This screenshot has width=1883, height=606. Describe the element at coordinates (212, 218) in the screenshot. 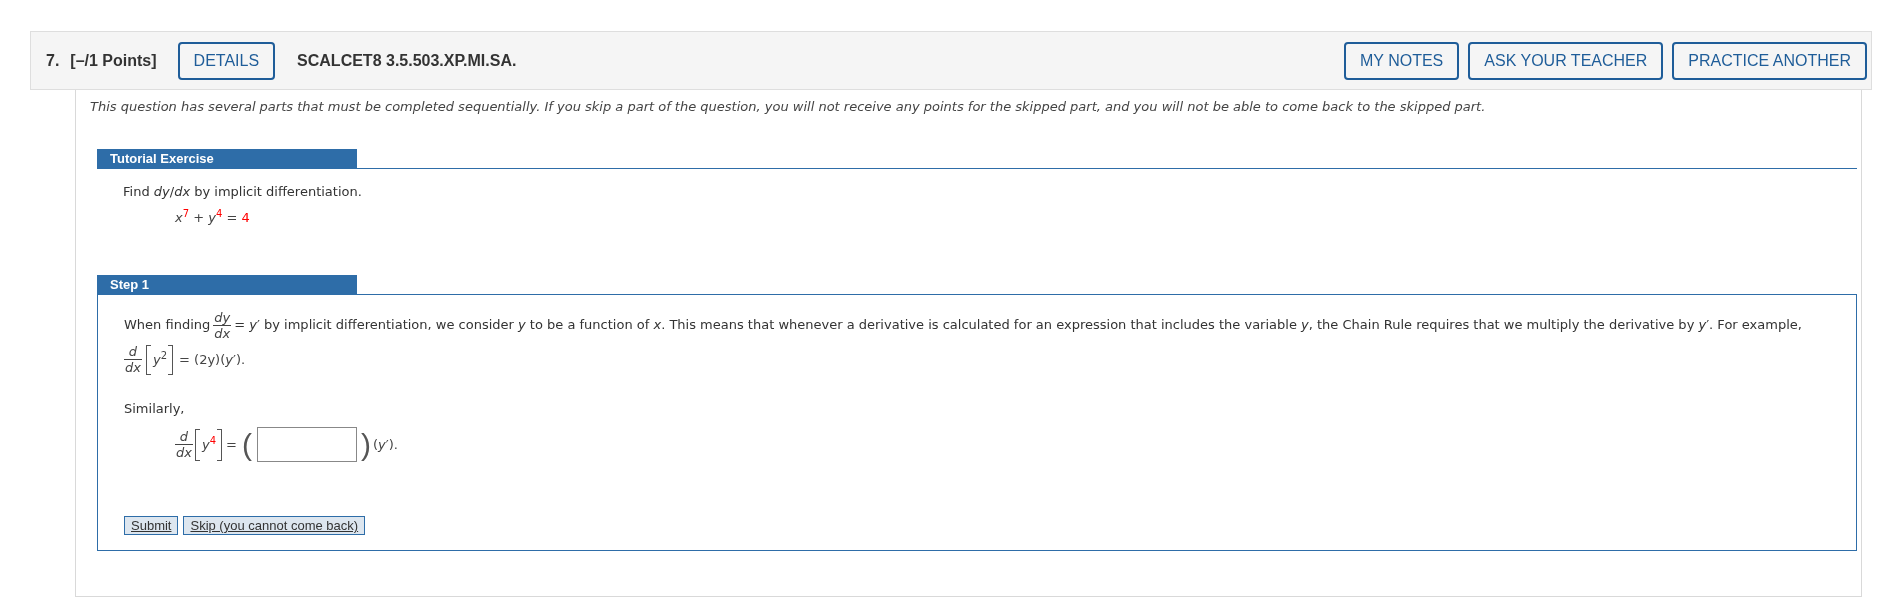

I see `equation: x$^{7}$ + y$^{4}$ = 4` at that location.